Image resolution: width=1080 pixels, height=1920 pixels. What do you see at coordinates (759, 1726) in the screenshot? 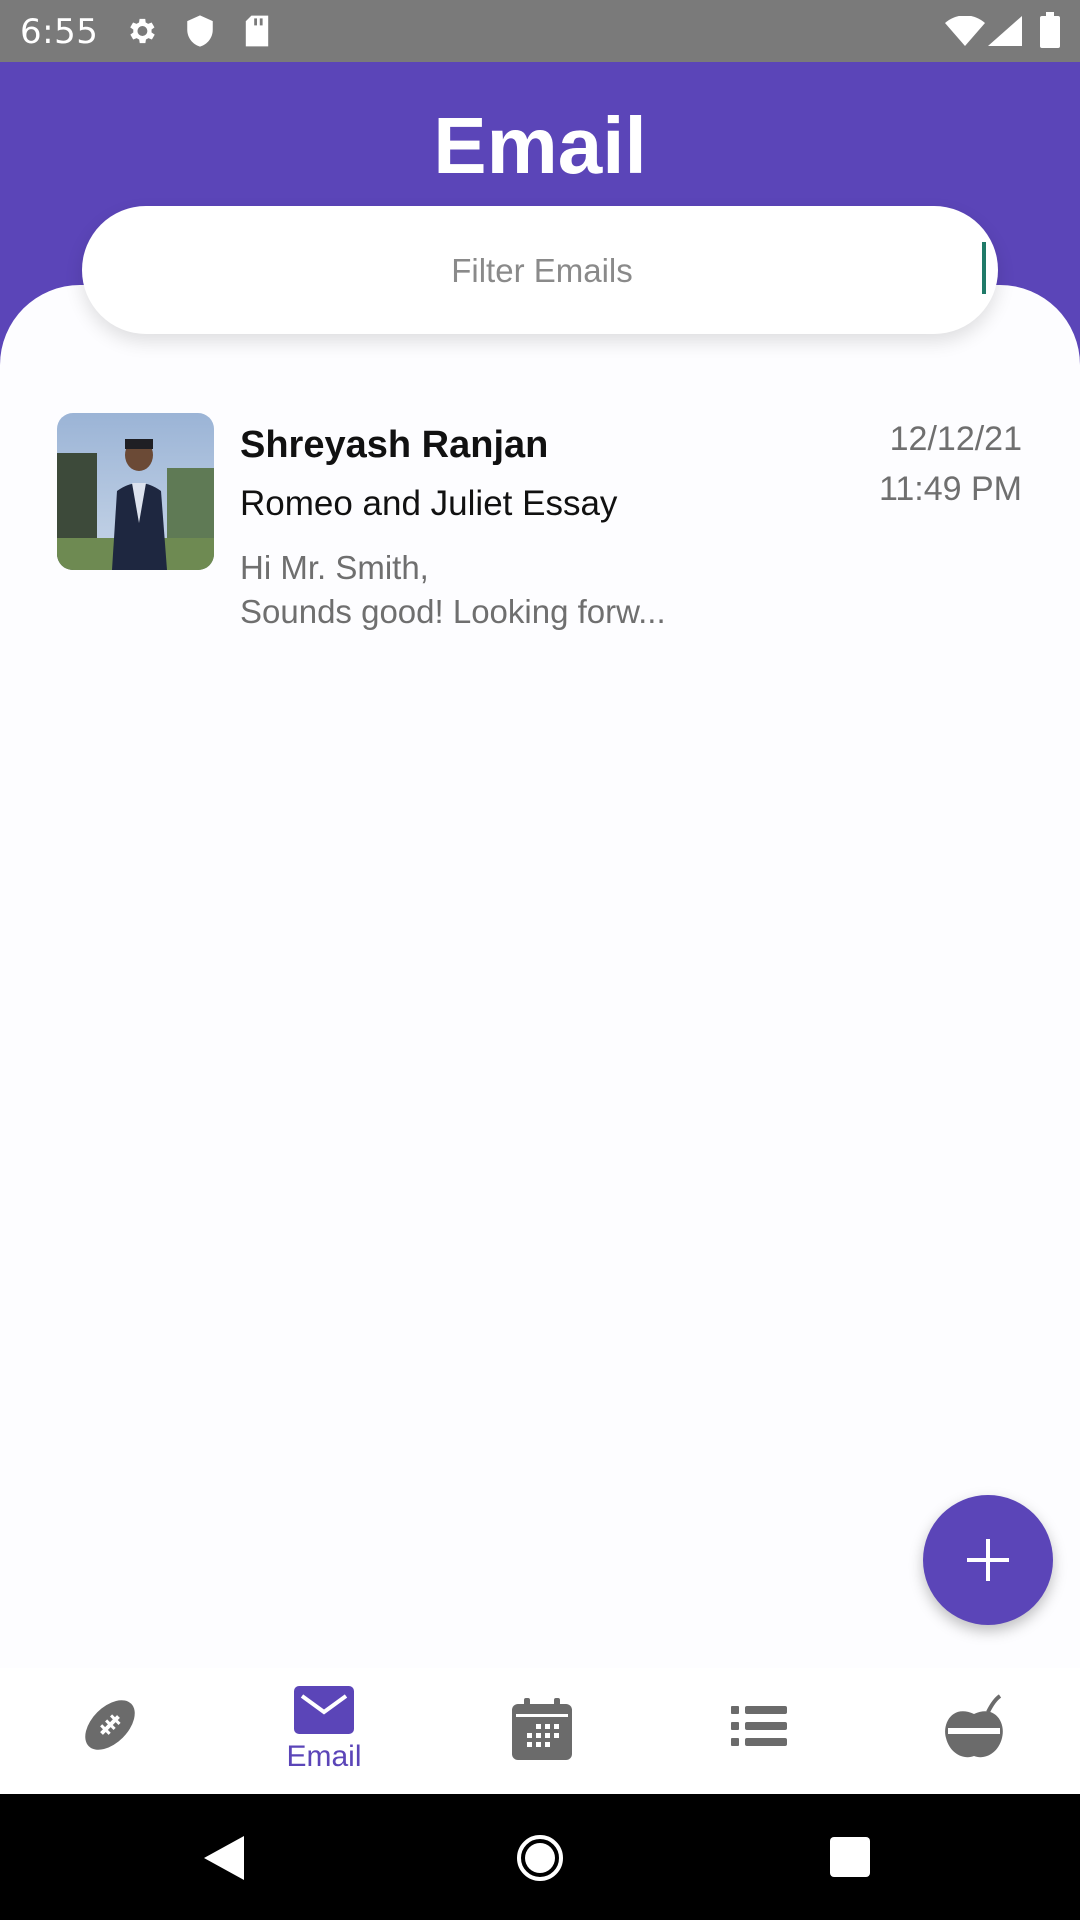
I see `list-icon` at bounding box center [759, 1726].